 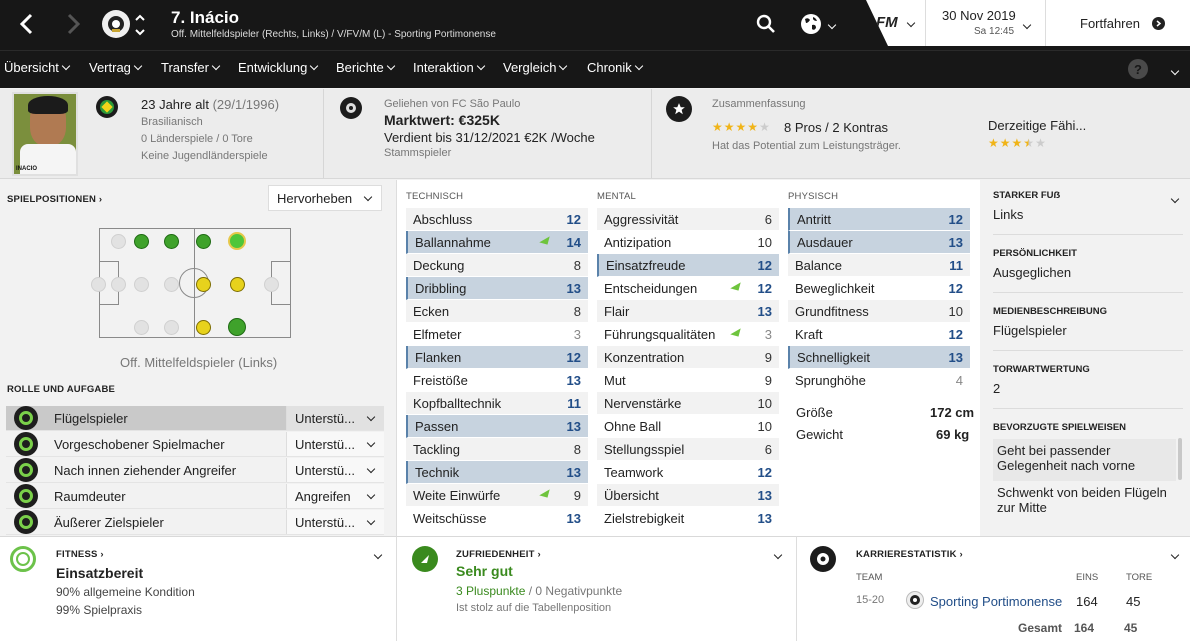 I want to click on nav-history: Chronik, so click(x=615, y=67).